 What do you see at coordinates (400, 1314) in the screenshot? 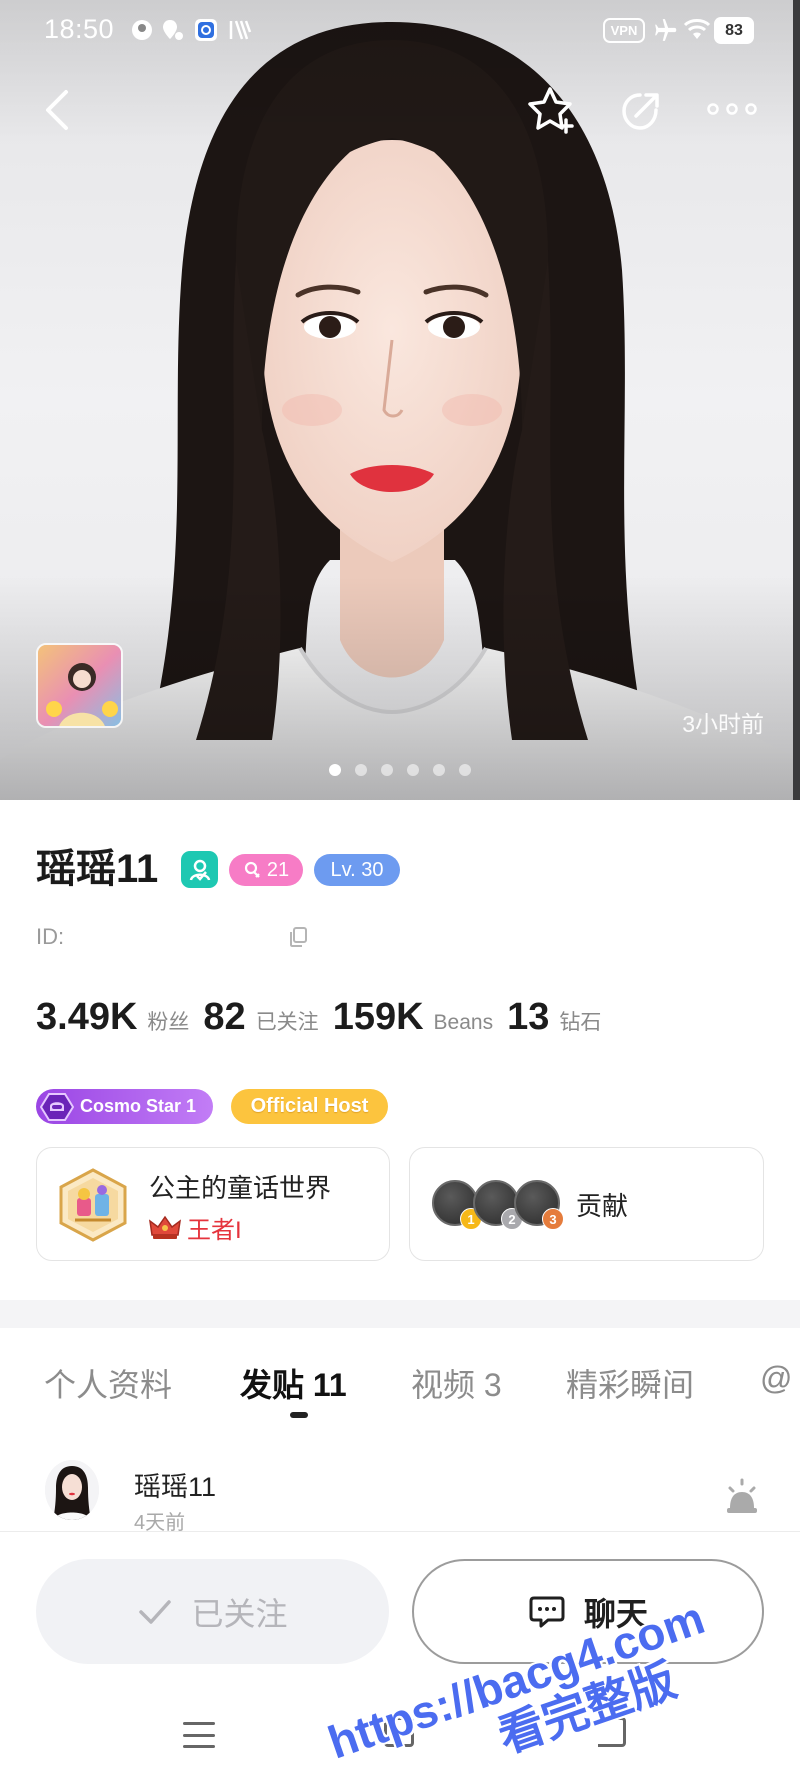
I see `section-divider` at bounding box center [400, 1314].